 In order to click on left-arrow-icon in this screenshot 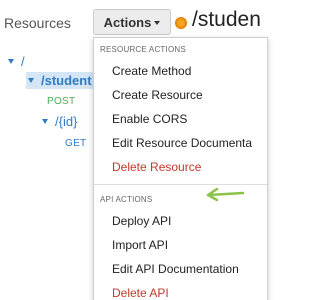, I will do `click(225, 195)`.